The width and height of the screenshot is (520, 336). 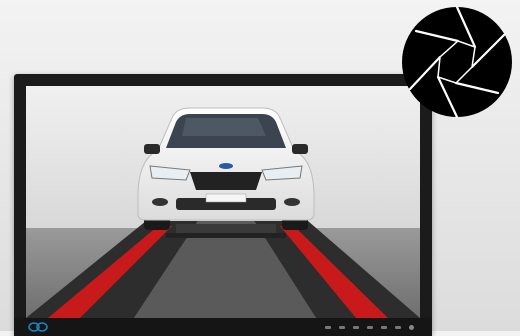 What do you see at coordinates (223, 327) in the screenshot?
I see `monitor-bottom-bezel` at bounding box center [223, 327].